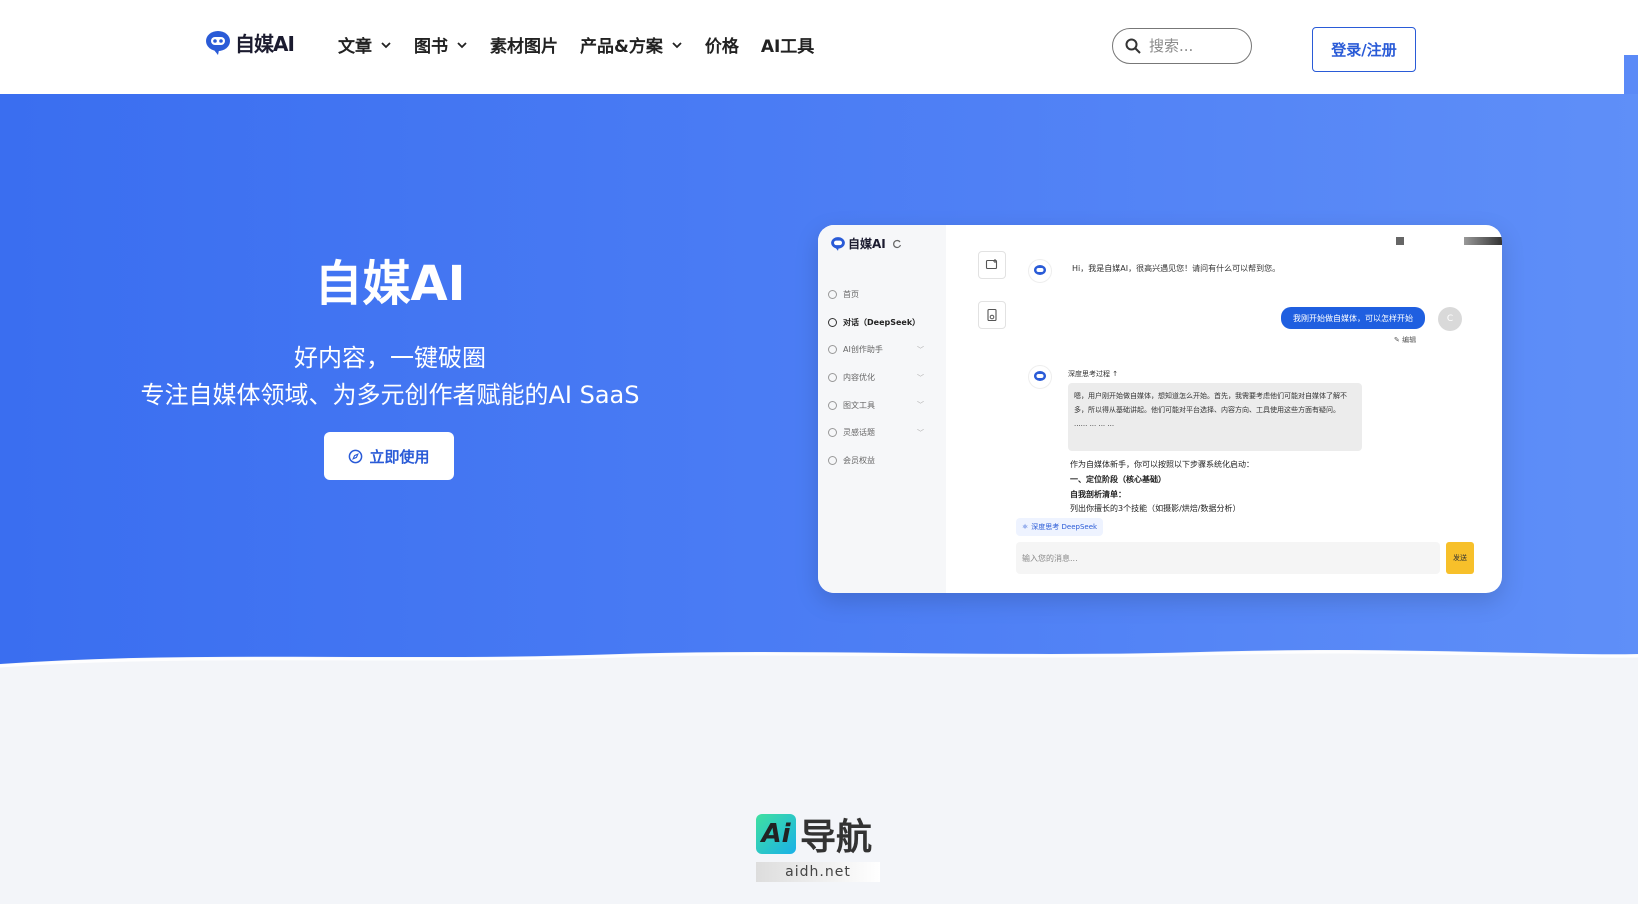 This screenshot has height=904, width=1638. What do you see at coordinates (1162, 464) in the screenshot?
I see `answer-line: 作为自媒体新手，你可以按照以下步骤系统化启动：` at bounding box center [1162, 464].